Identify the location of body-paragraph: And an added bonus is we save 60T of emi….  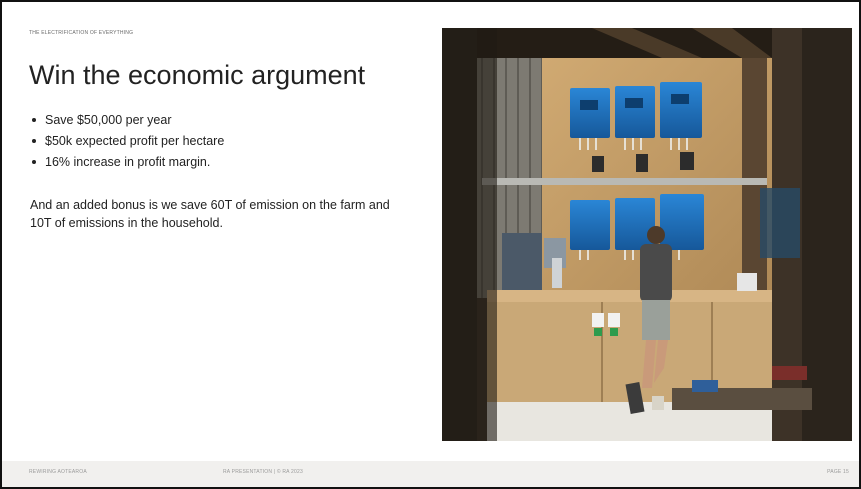
(210, 214).